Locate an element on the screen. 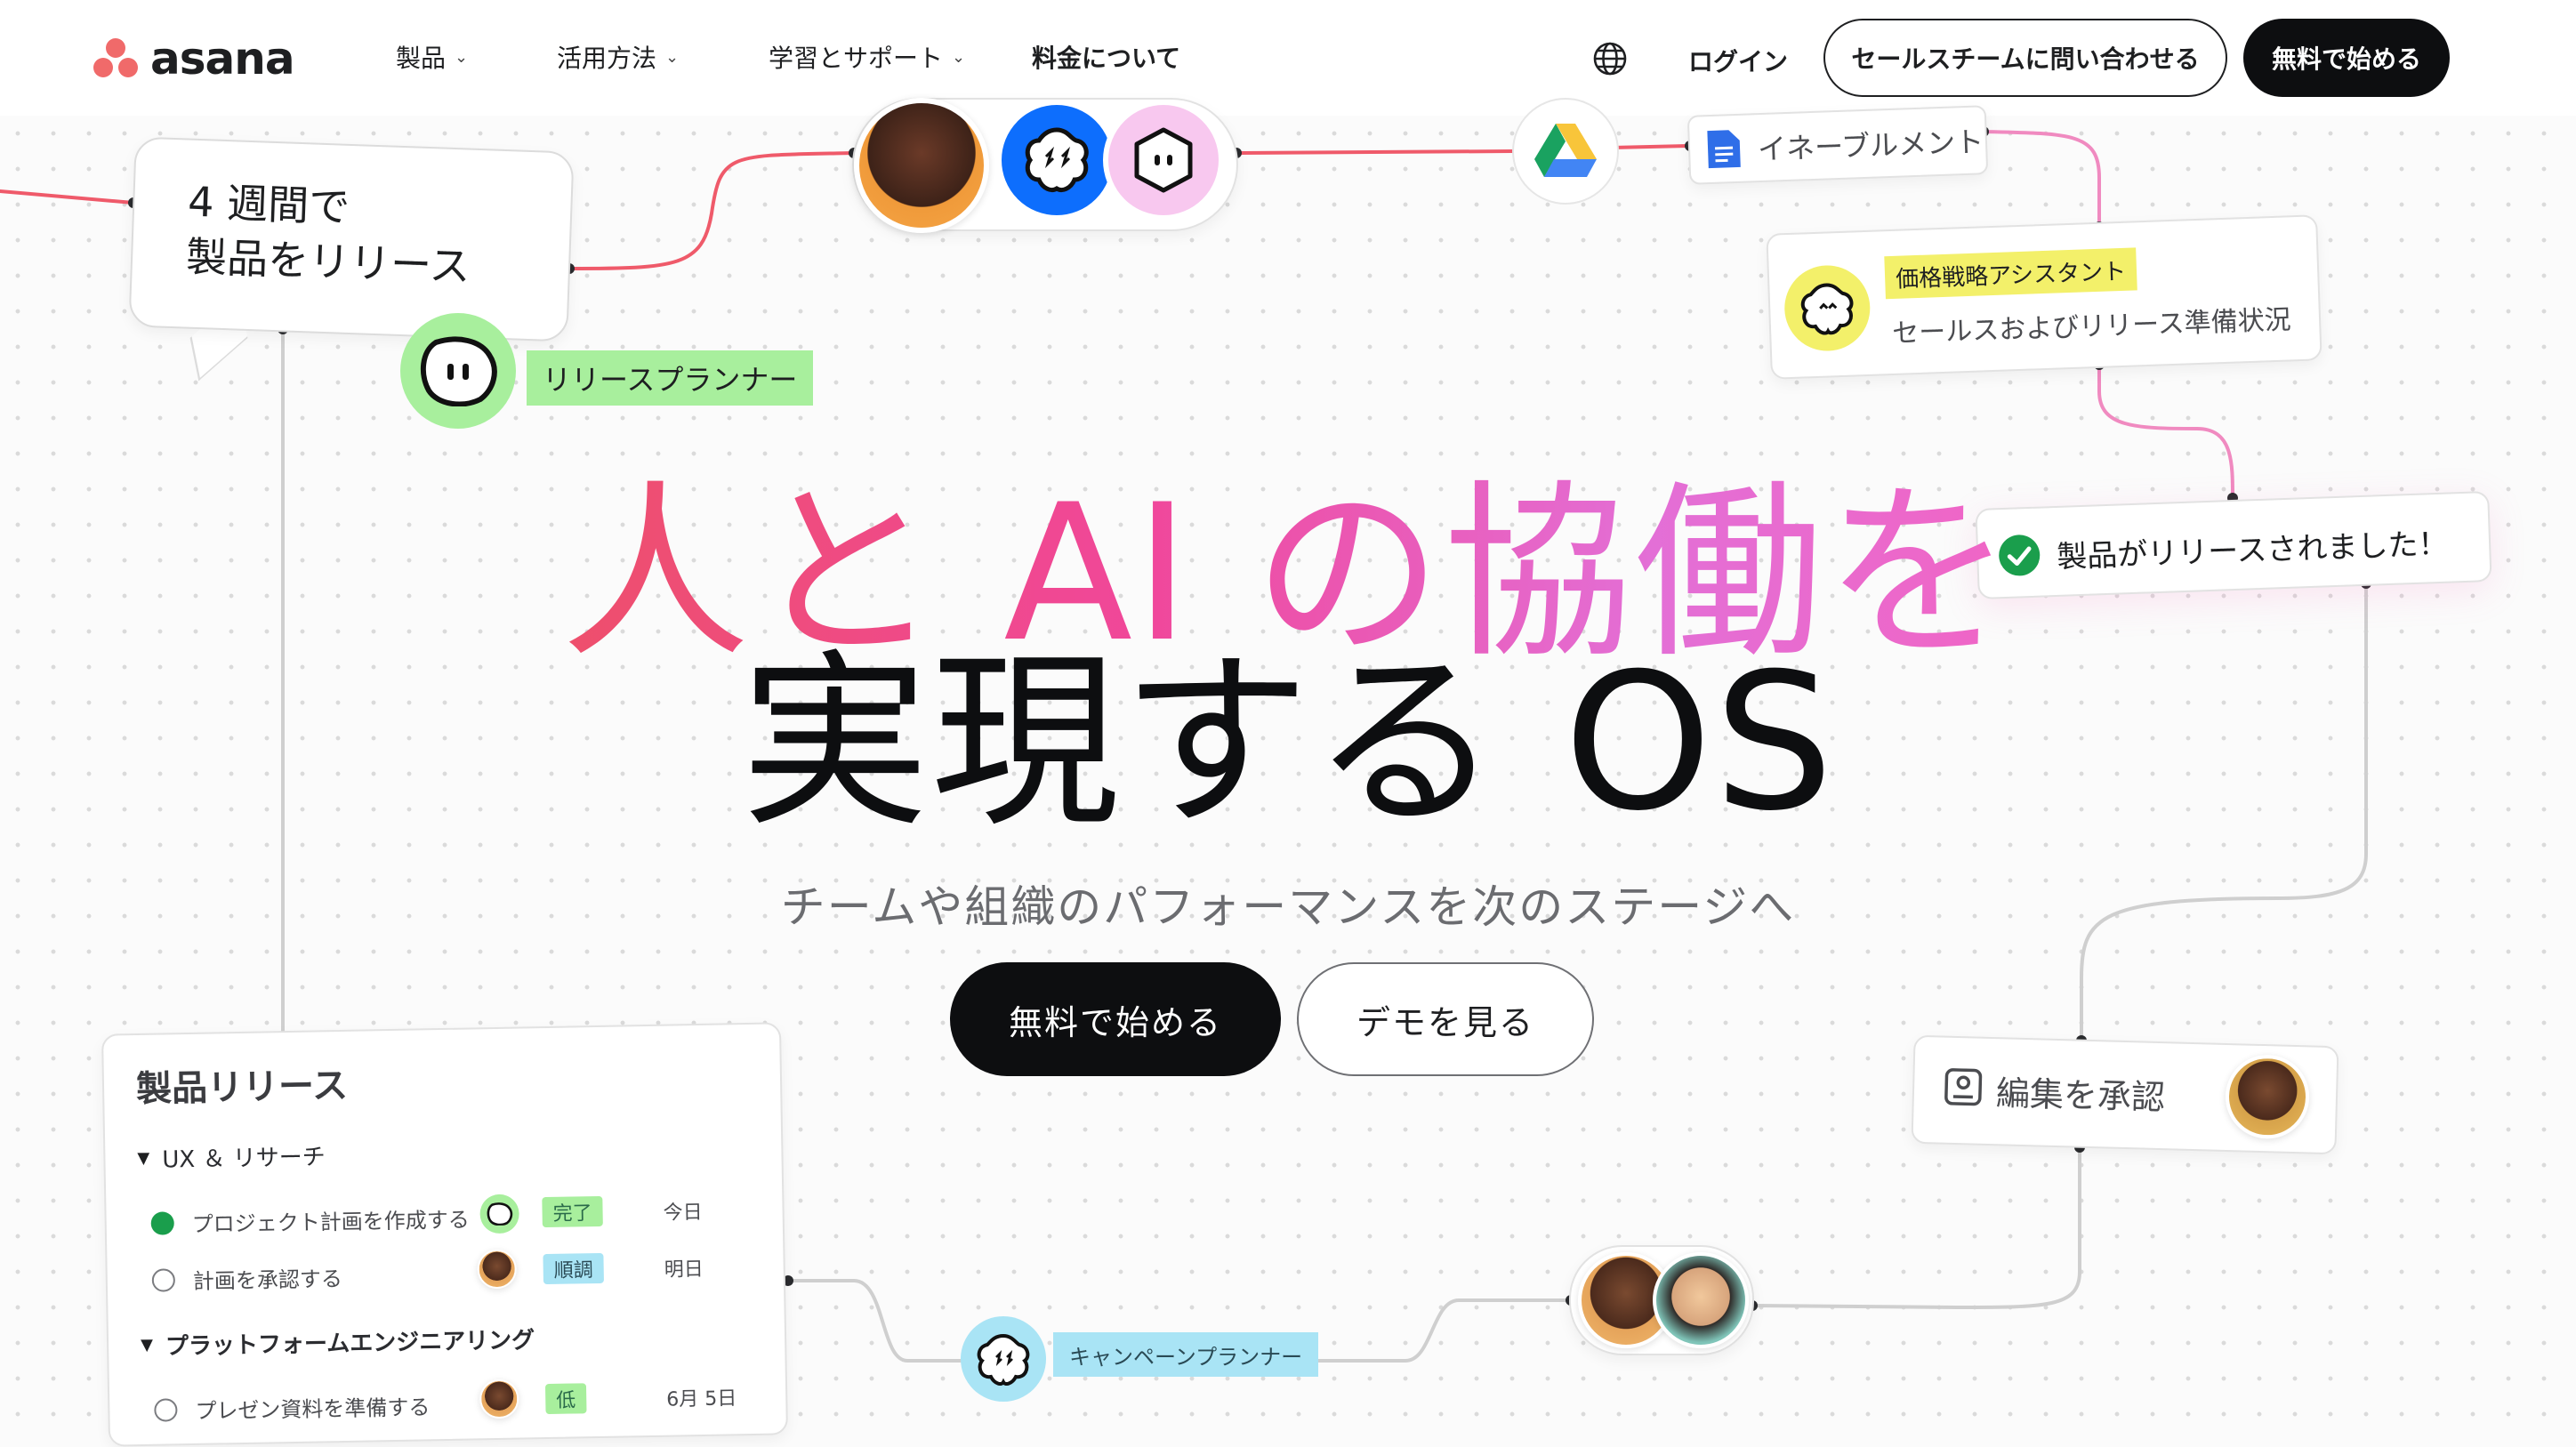 The height and width of the screenshot is (1447, 2576). start-free-button: 無料で始める is located at coordinates (1115, 1019).